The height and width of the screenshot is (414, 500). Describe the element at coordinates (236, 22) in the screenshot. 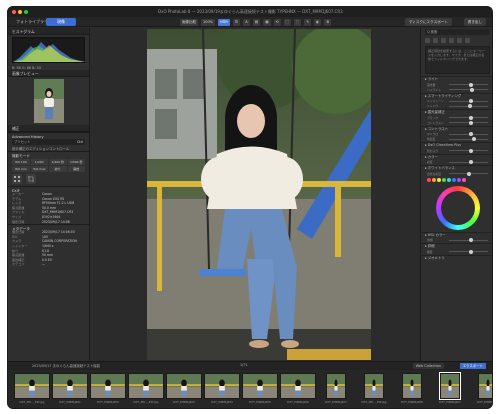

I see `toolbar-button: ☰` at that location.